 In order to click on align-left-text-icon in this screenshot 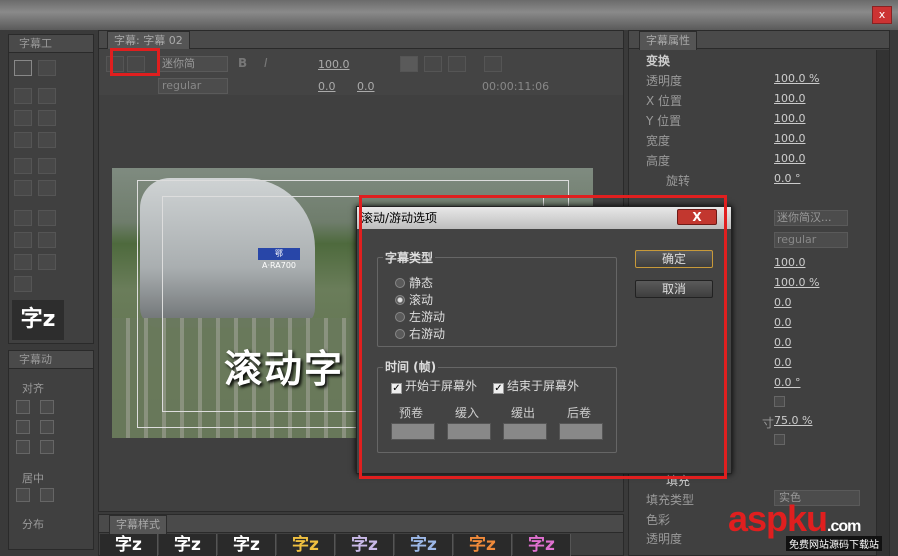, I will do `click(409, 64)`.